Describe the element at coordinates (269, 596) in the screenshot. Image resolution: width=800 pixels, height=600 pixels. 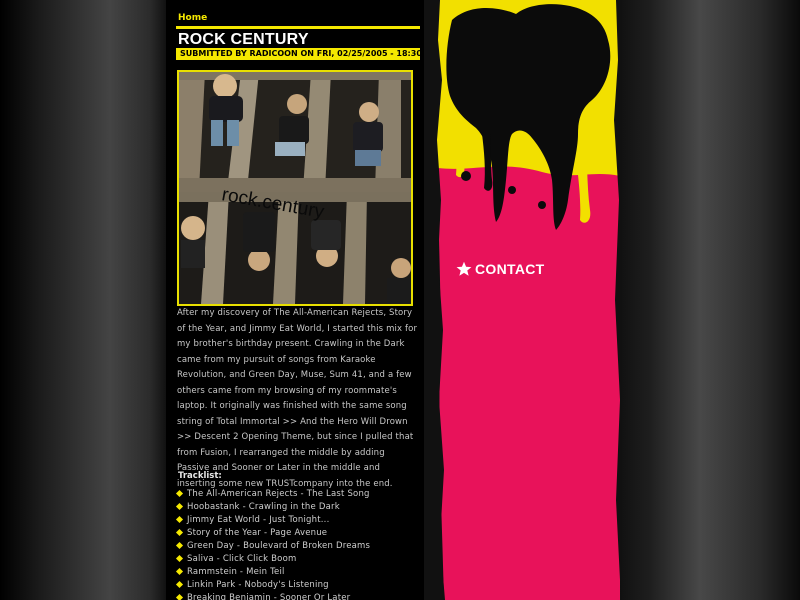
I see `track-title: Breaking Benjamin - Sooner Or Later` at that location.